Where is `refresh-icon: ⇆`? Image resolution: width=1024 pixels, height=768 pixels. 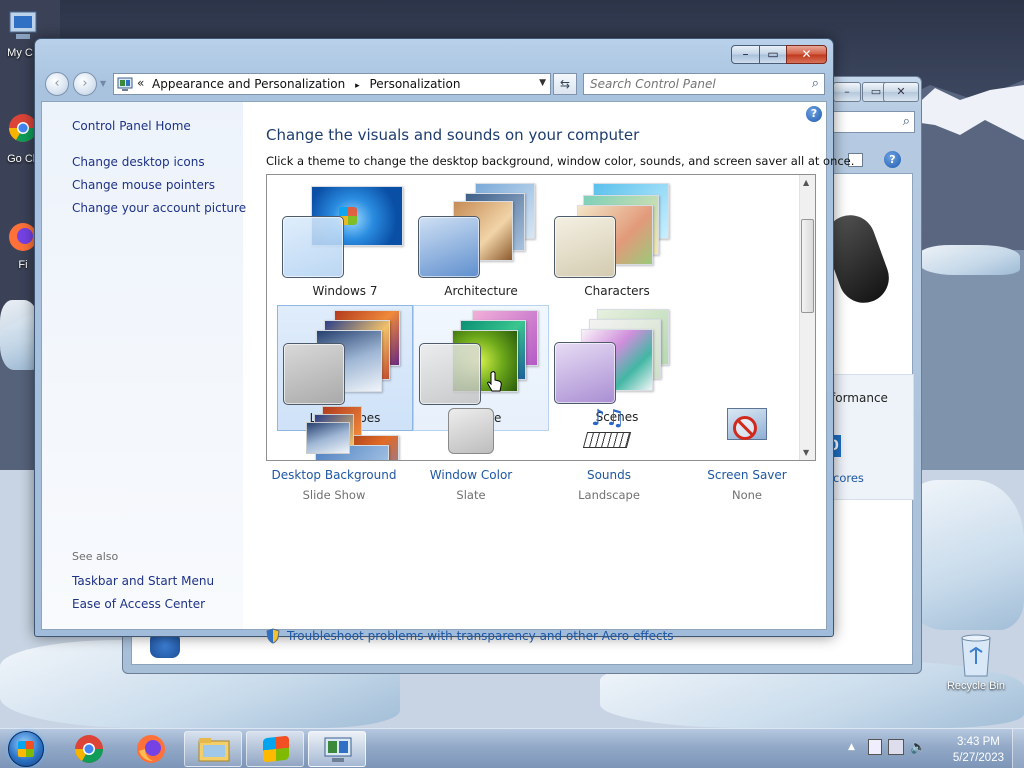 refresh-icon: ⇆ is located at coordinates (565, 84).